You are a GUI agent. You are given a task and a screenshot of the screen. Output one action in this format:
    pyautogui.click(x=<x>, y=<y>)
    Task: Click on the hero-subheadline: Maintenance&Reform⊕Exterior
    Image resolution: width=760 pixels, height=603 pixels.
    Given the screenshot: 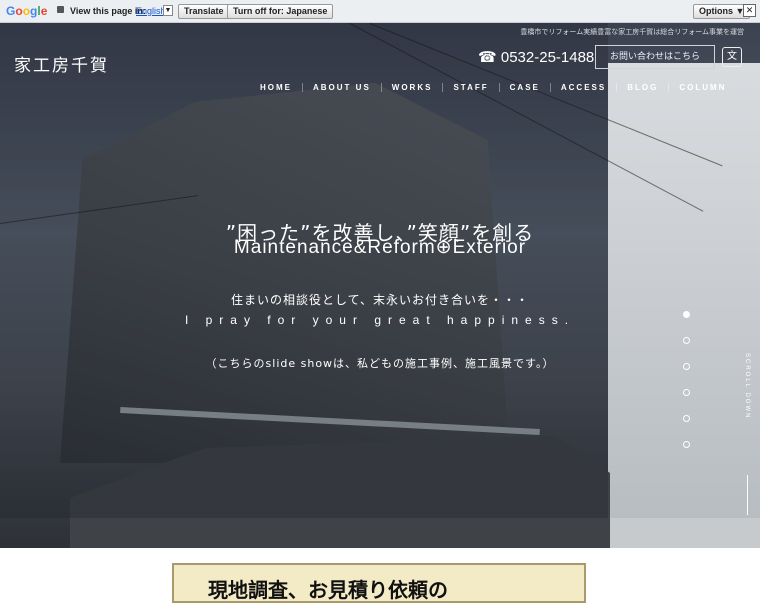 What is the action you would take?
    pyautogui.click(x=380, y=247)
    